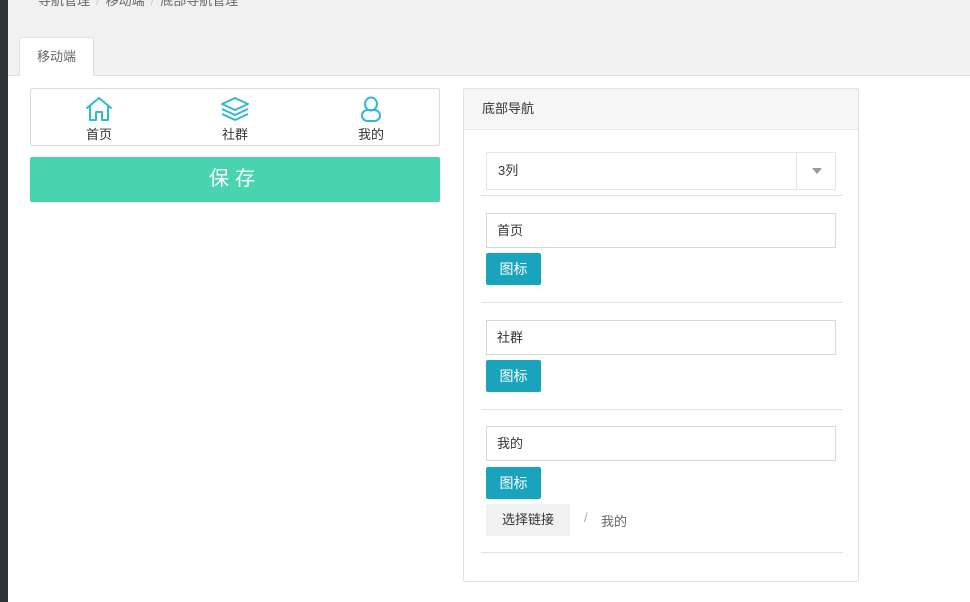 This screenshot has height=602, width=970. What do you see at coordinates (199, 4) in the screenshot?
I see `breadcrumb-item: 底部导航管理` at bounding box center [199, 4].